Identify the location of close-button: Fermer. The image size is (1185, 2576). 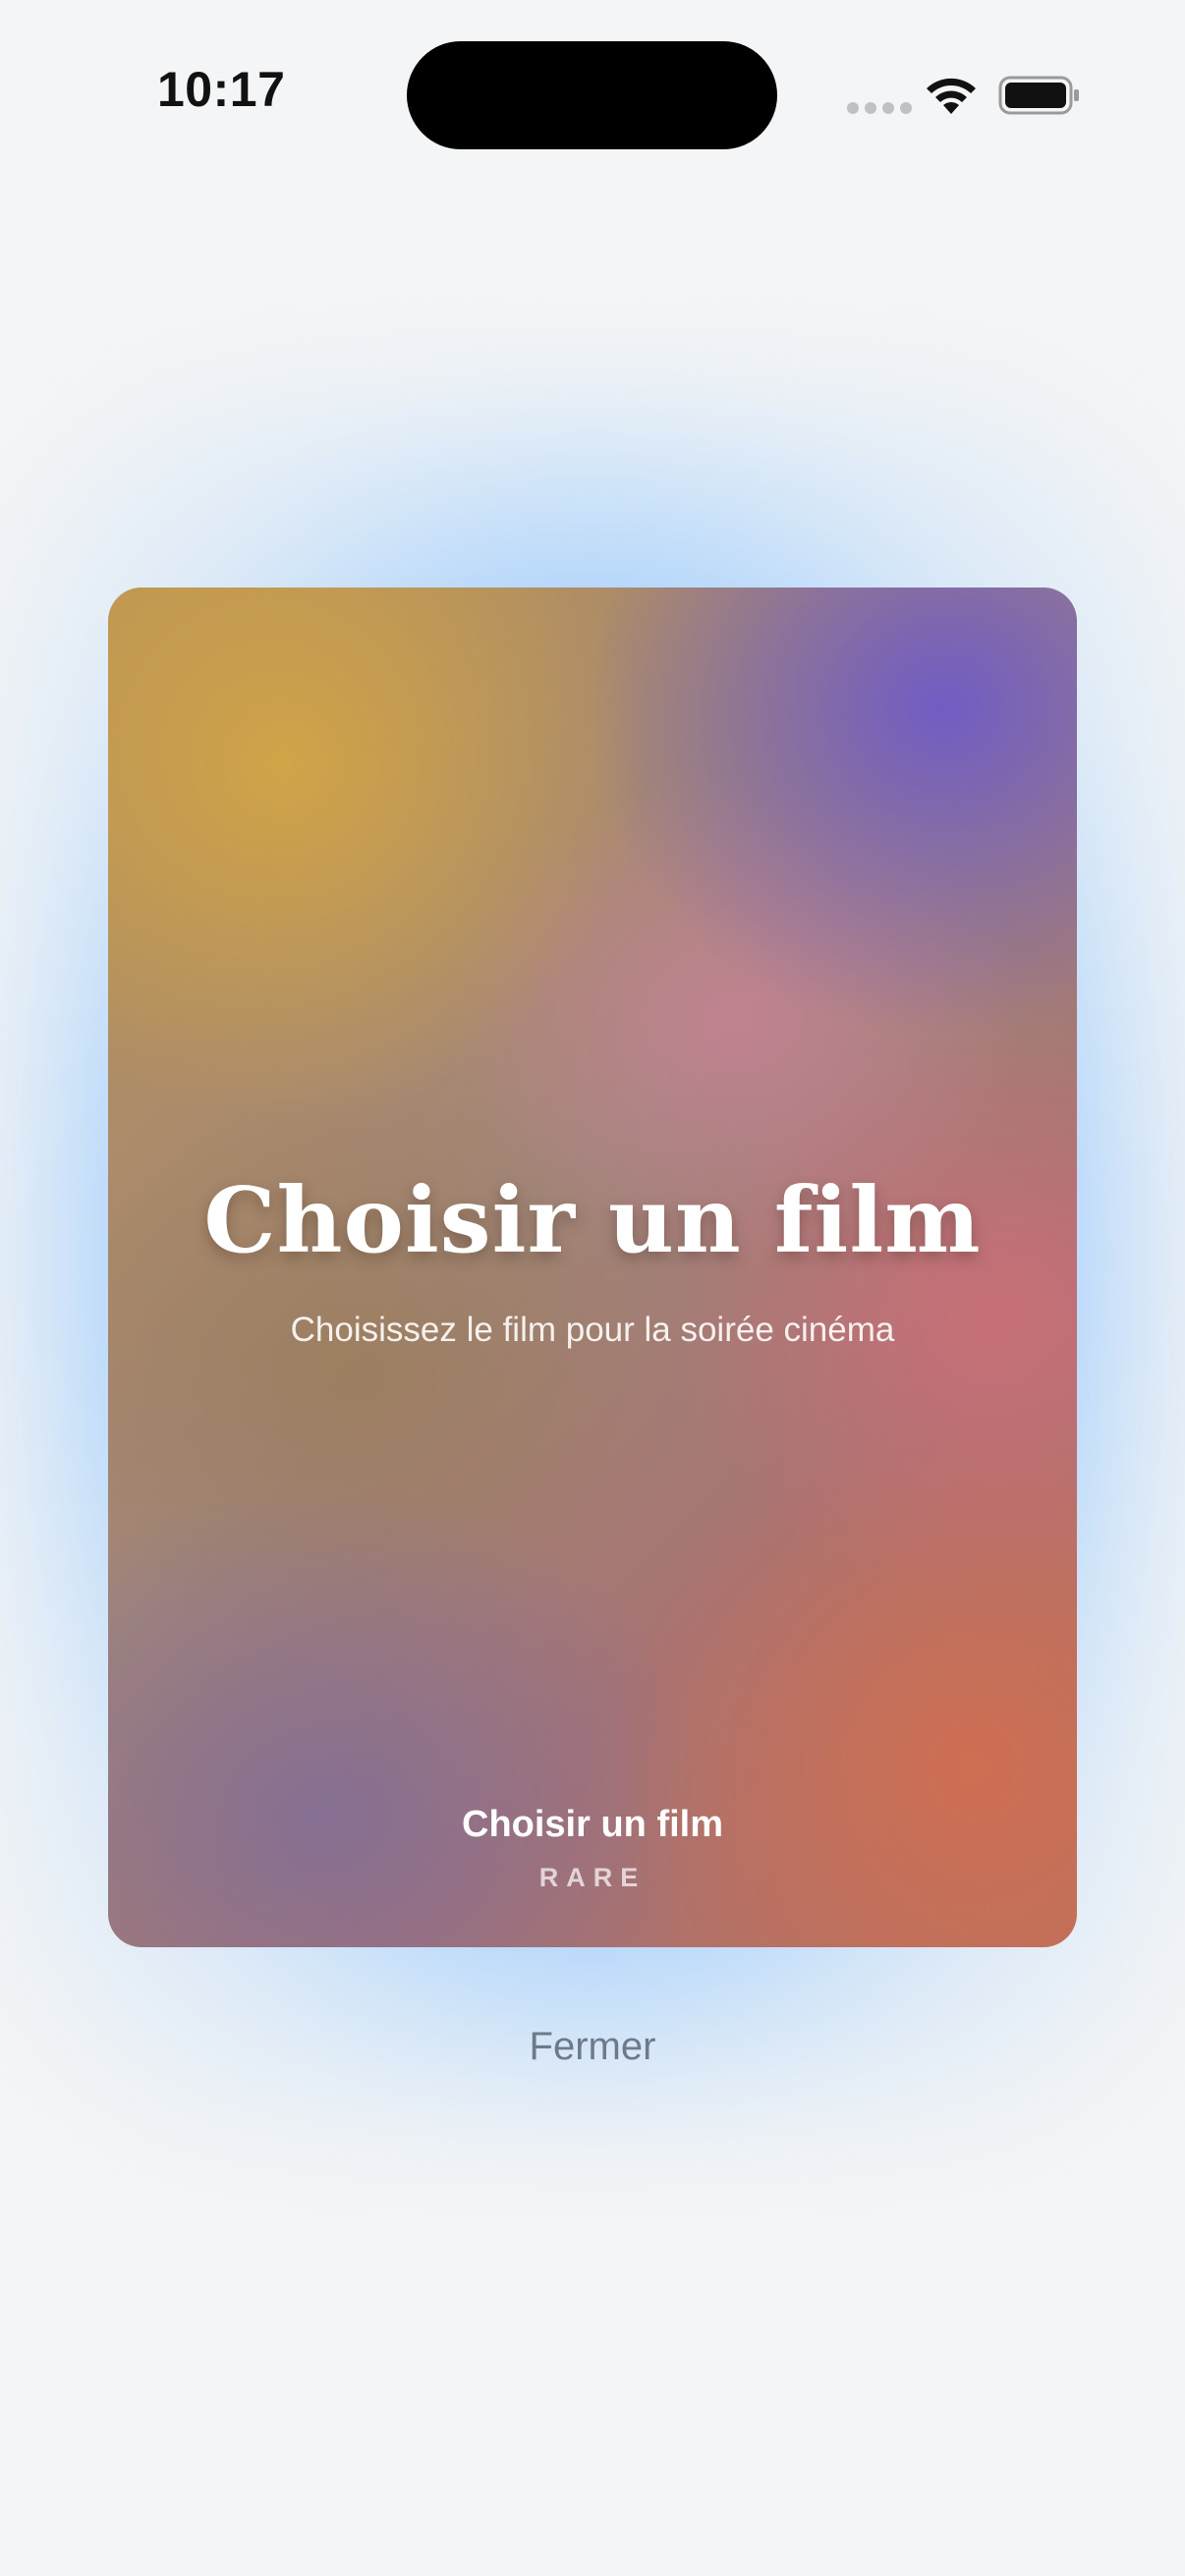
(592, 2045).